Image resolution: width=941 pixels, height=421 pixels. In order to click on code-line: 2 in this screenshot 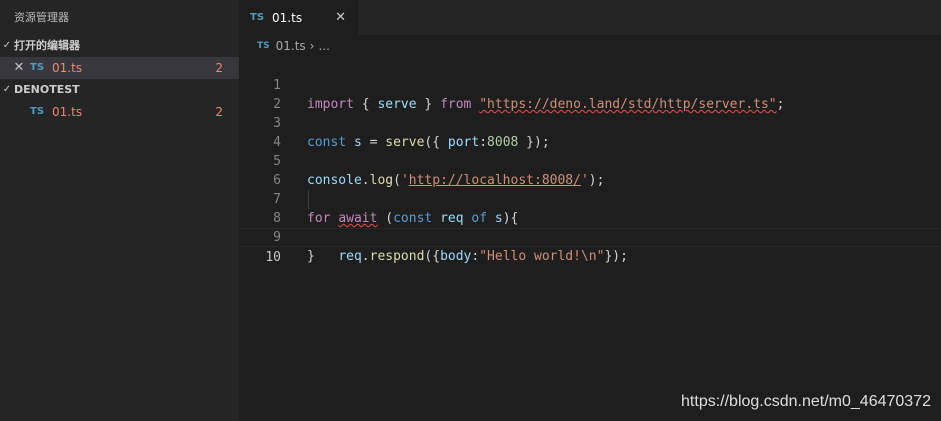, I will do `click(590, 94)`.